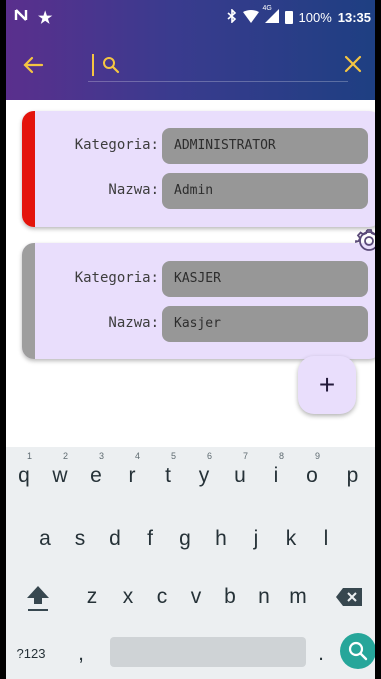  What do you see at coordinates (231, 17) in the screenshot?
I see `bluetooth-icon` at bounding box center [231, 17].